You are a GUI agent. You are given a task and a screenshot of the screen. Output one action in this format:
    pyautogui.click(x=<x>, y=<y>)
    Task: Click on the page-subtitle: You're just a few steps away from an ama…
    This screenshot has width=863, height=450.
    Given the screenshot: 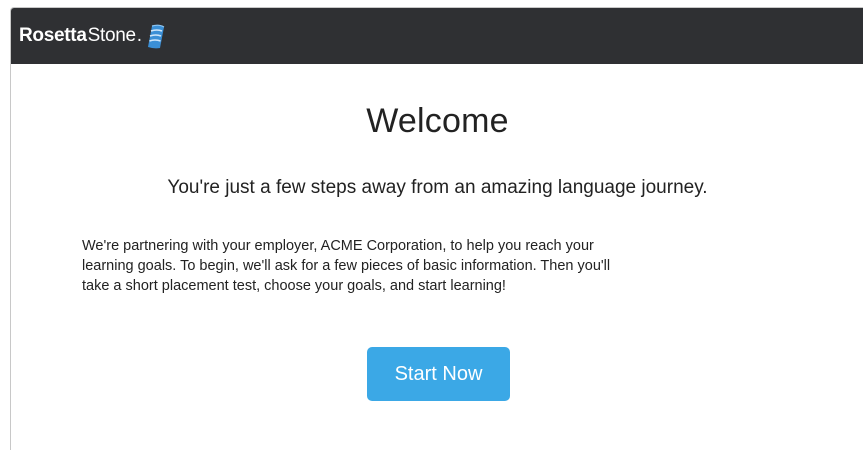 What is the action you would take?
    pyautogui.click(x=437, y=187)
    